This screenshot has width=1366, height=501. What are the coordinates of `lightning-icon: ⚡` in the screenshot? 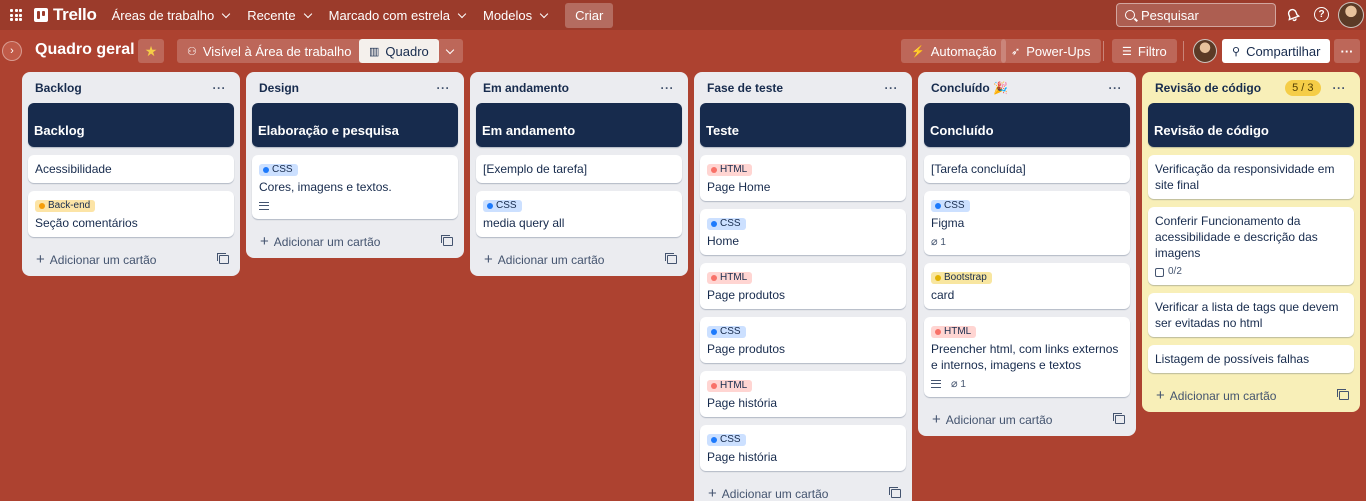 It's located at (918, 51).